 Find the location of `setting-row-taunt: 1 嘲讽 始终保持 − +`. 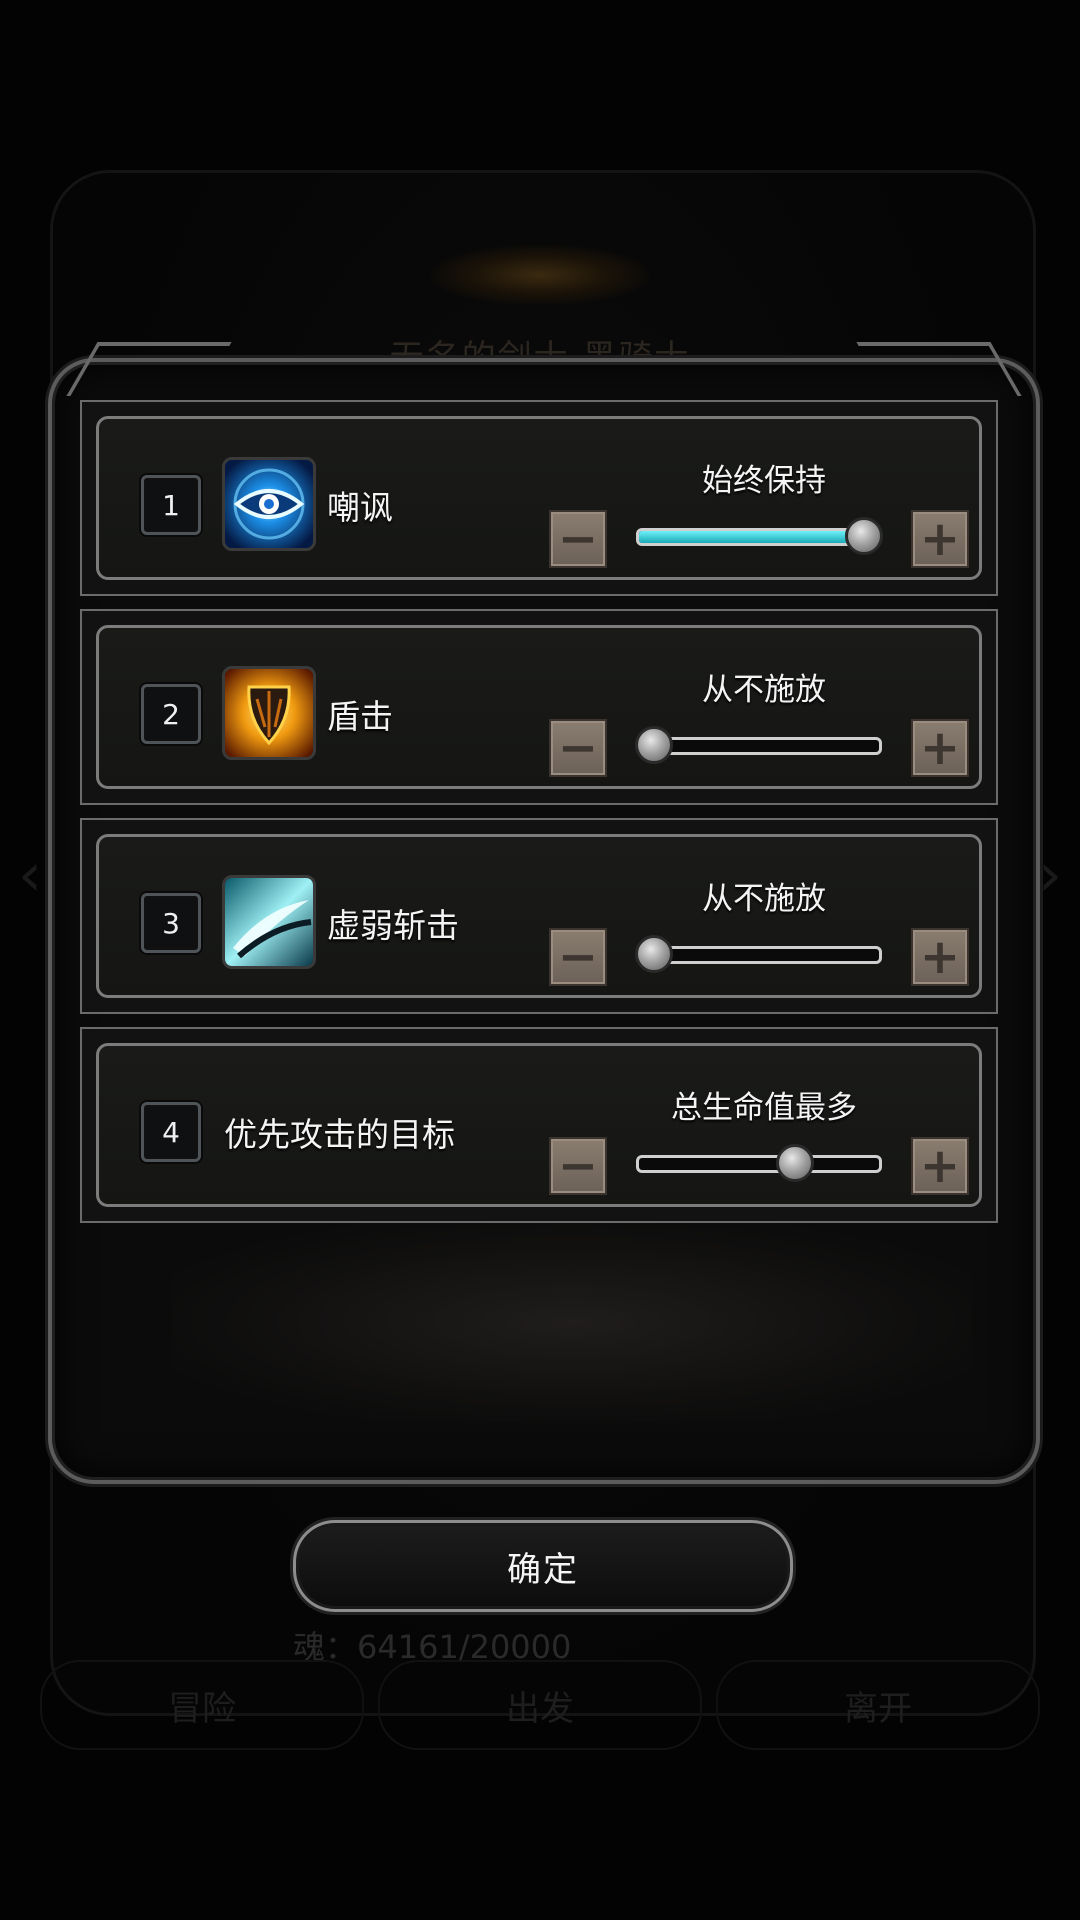

setting-row-taunt: 1 嘲讽 始终保持 − + is located at coordinates (539, 498).